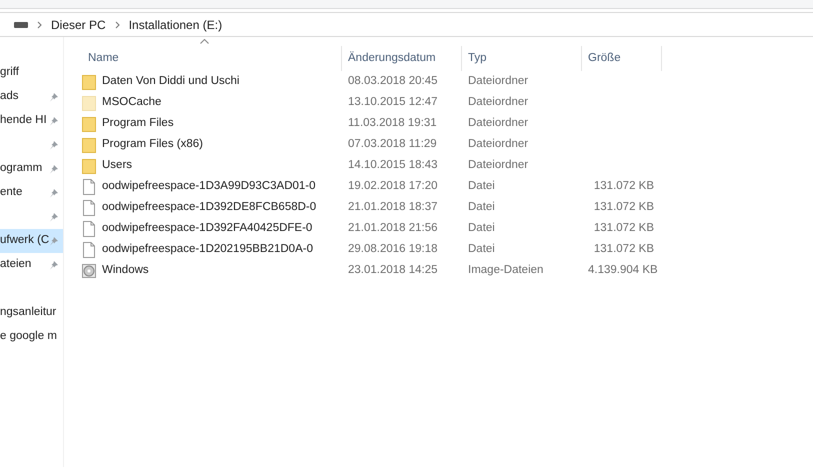 The image size is (813, 469). Describe the element at coordinates (623, 270) in the screenshot. I see `file-size: 4.139.904 KB` at that location.